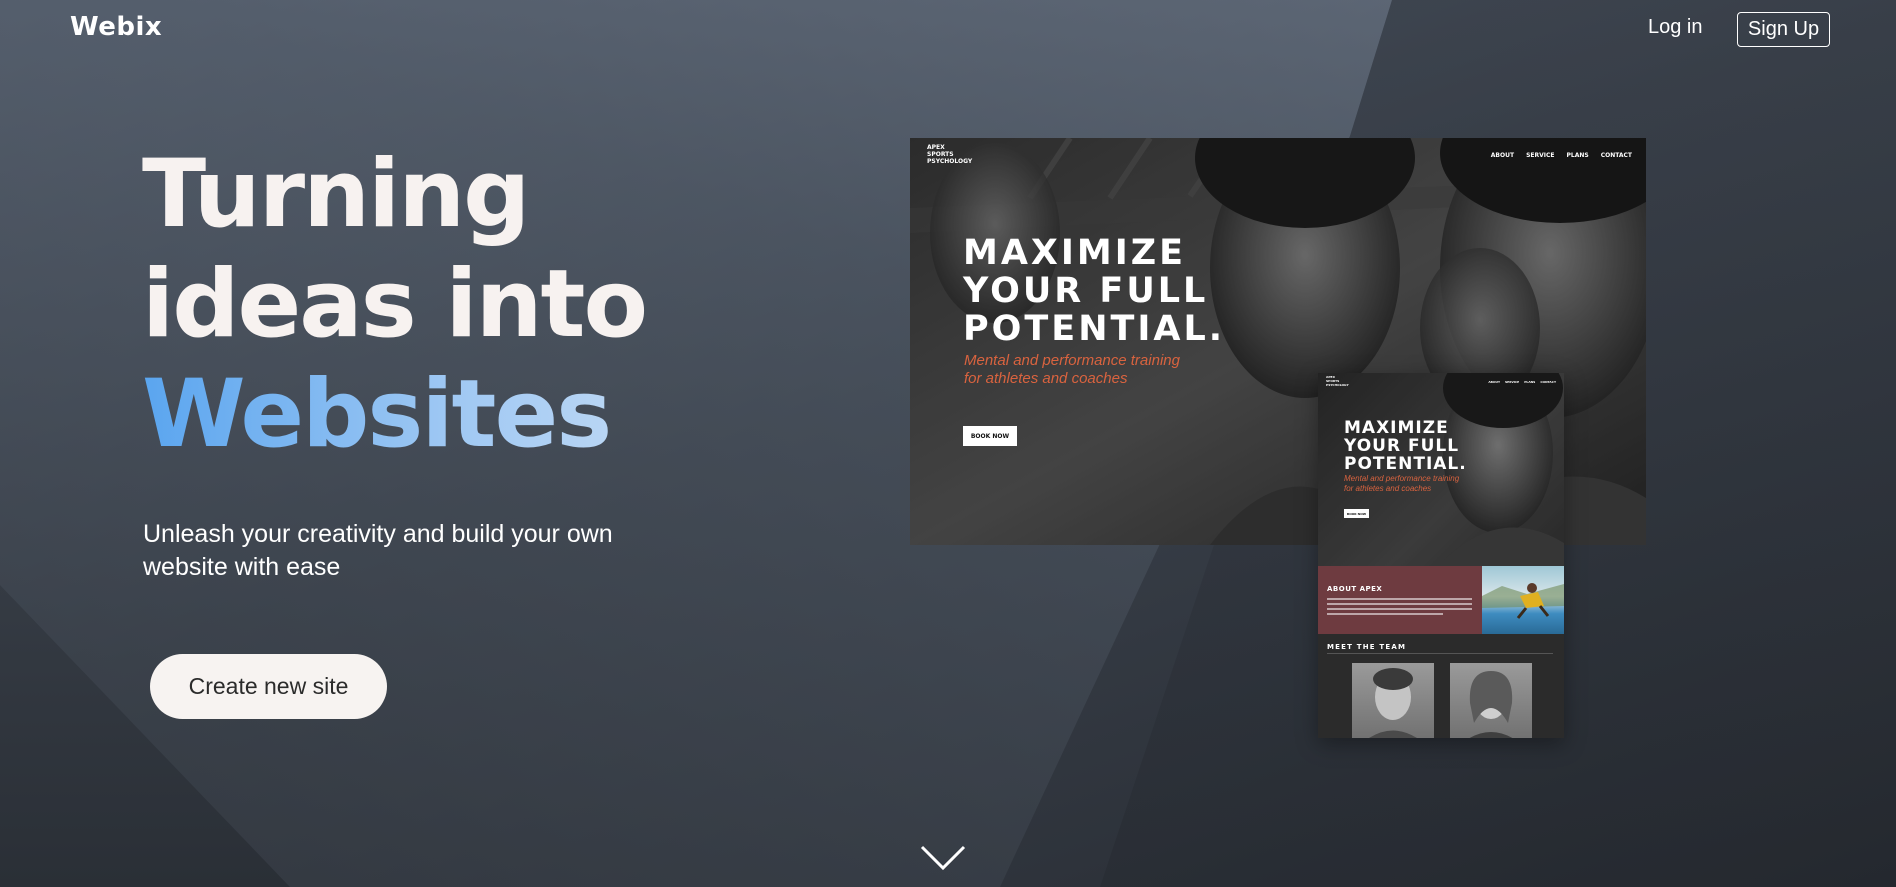  What do you see at coordinates (1388, 488) in the screenshot?
I see `mobile-tagline-line: for athletes and coaches` at bounding box center [1388, 488].